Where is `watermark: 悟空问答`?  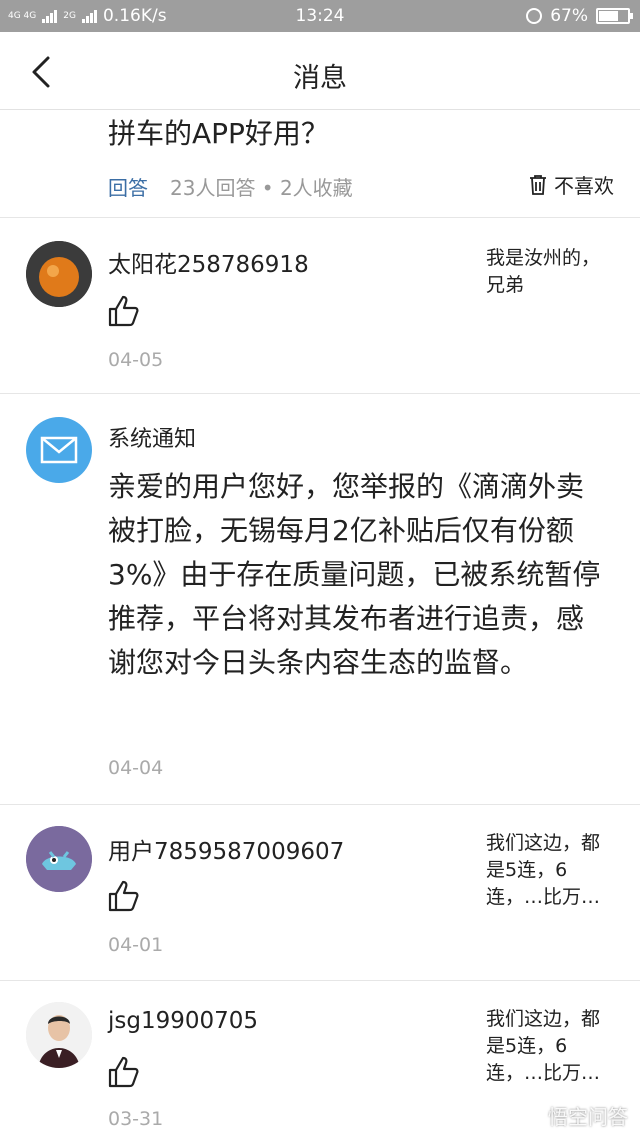
watermark: 悟空问答 is located at coordinates (575, 1115).